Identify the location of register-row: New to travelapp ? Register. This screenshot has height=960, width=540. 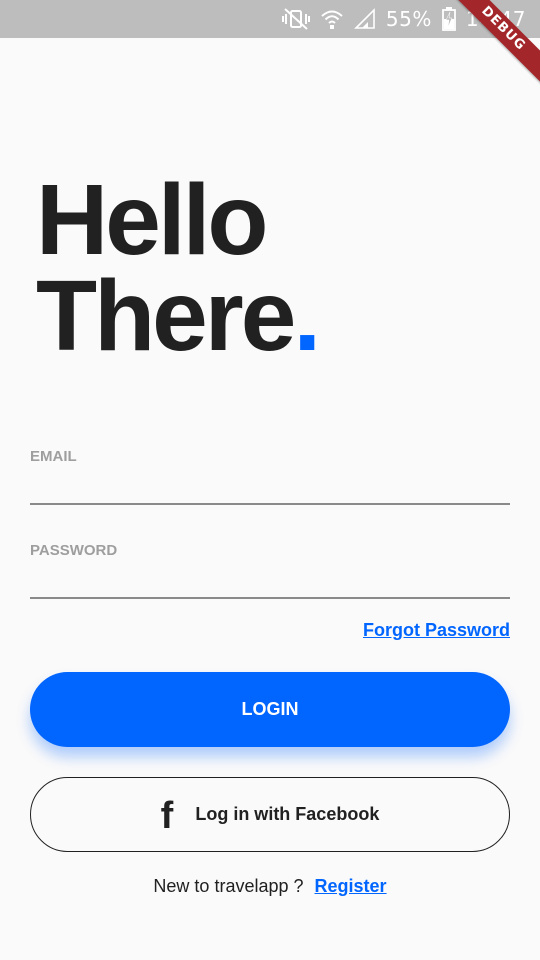
(270, 886).